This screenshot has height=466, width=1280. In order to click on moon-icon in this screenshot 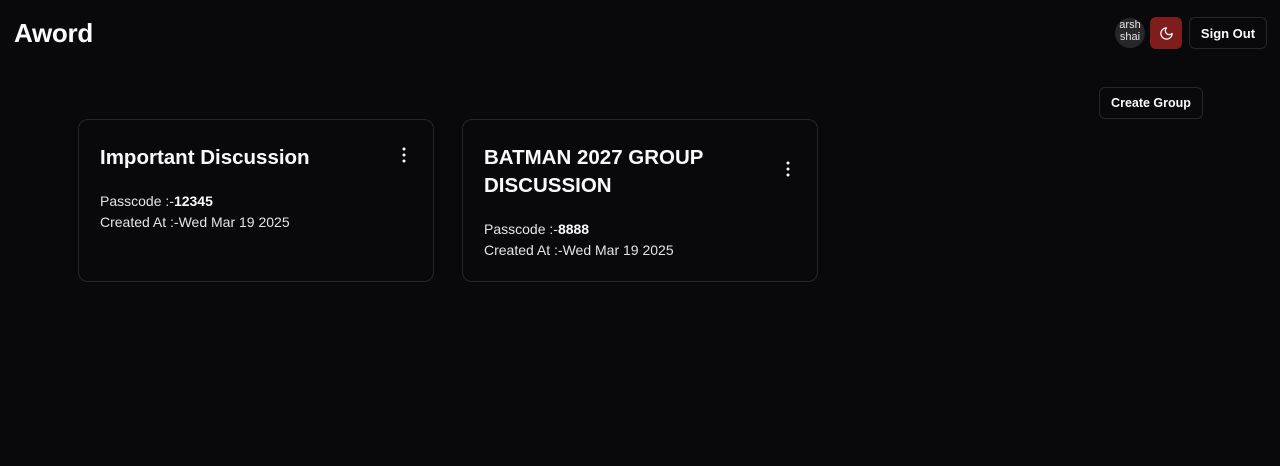, I will do `click(1166, 33)`.